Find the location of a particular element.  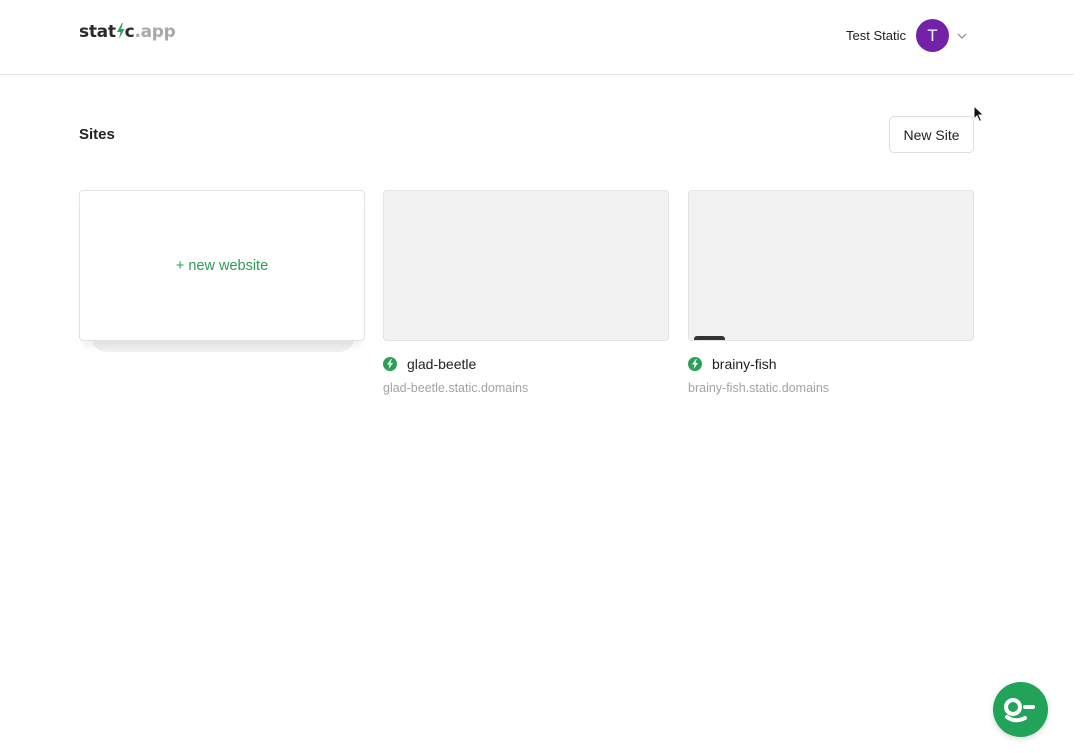

logo-text-part2: c is located at coordinates (129, 32).